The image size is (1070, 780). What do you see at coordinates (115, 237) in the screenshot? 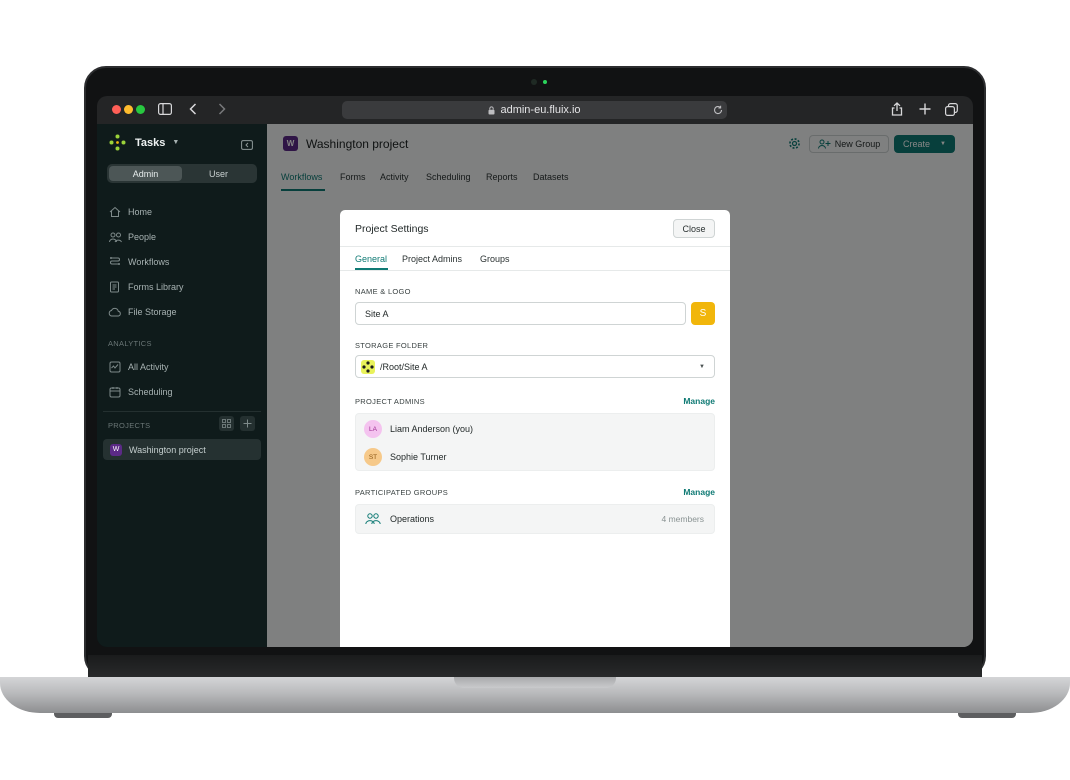
I see `people-icon` at bounding box center [115, 237].